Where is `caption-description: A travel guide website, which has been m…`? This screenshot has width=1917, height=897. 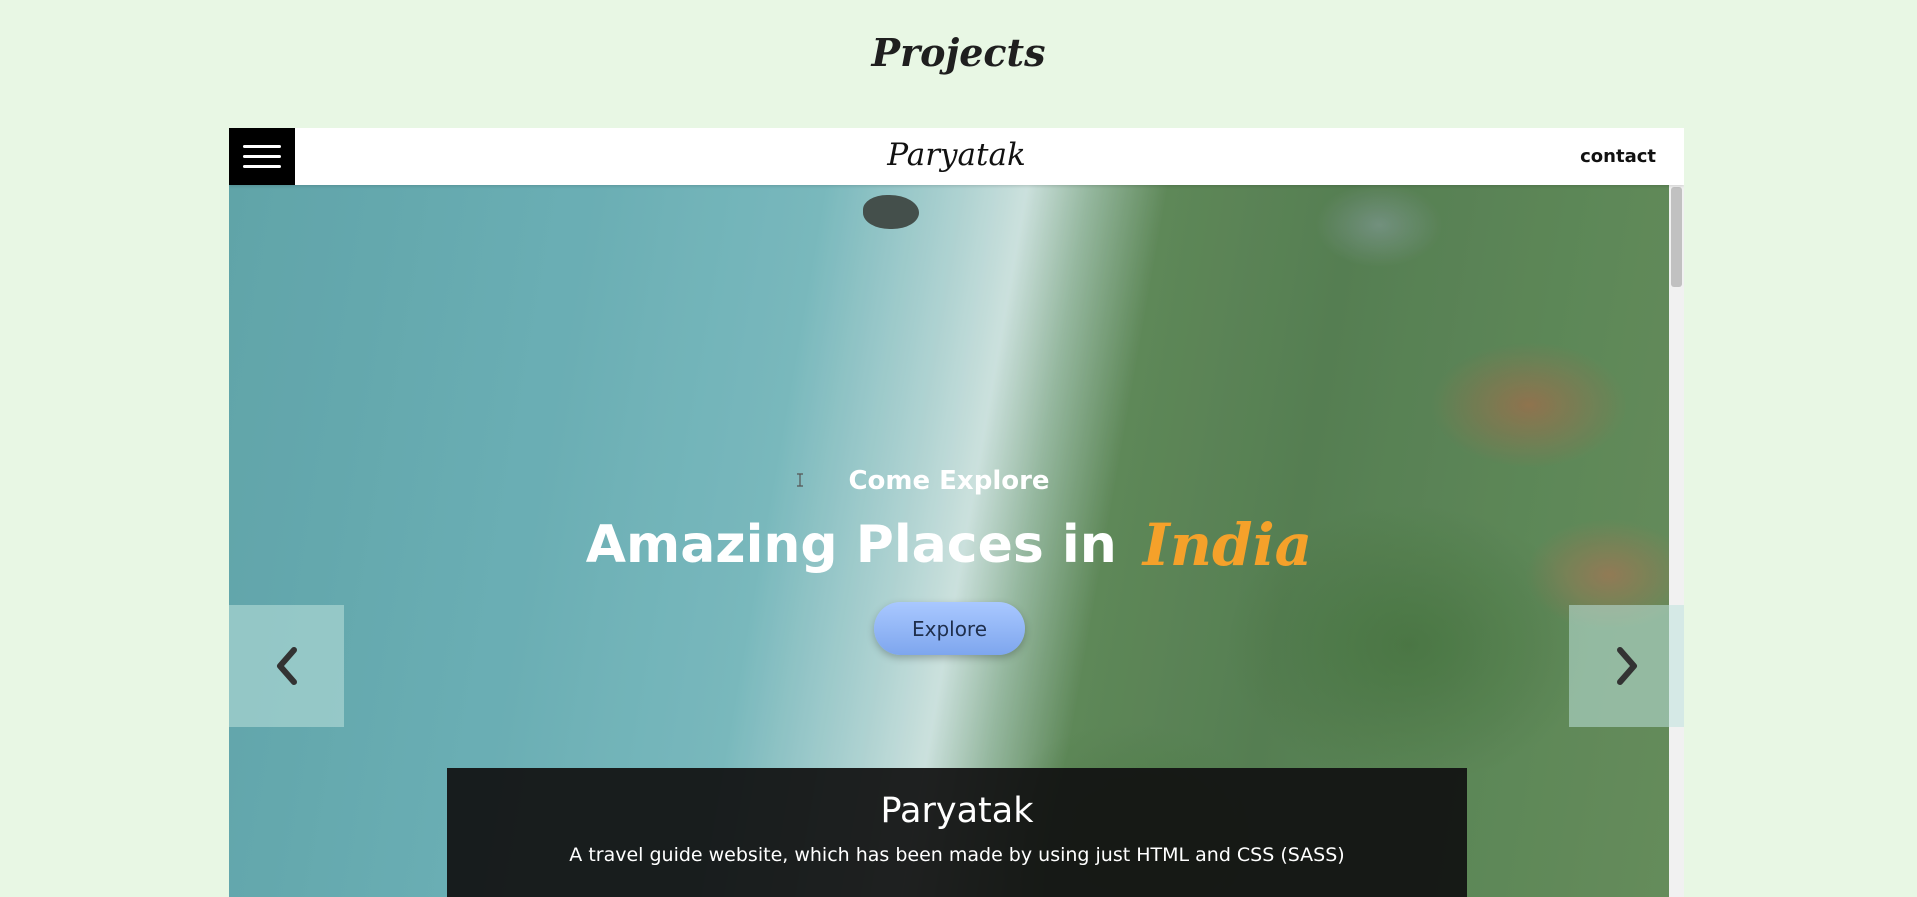
caption-description: A travel guide website, which has been m… is located at coordinates (957, 855).